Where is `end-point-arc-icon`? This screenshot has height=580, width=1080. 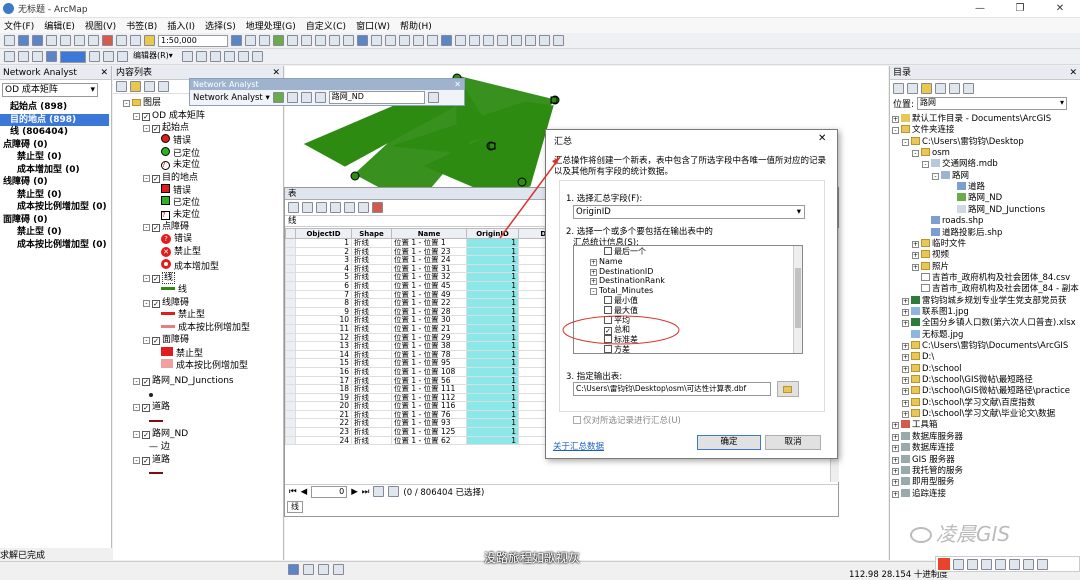 end-point-arc-icon is located at coordinates (229, 56).